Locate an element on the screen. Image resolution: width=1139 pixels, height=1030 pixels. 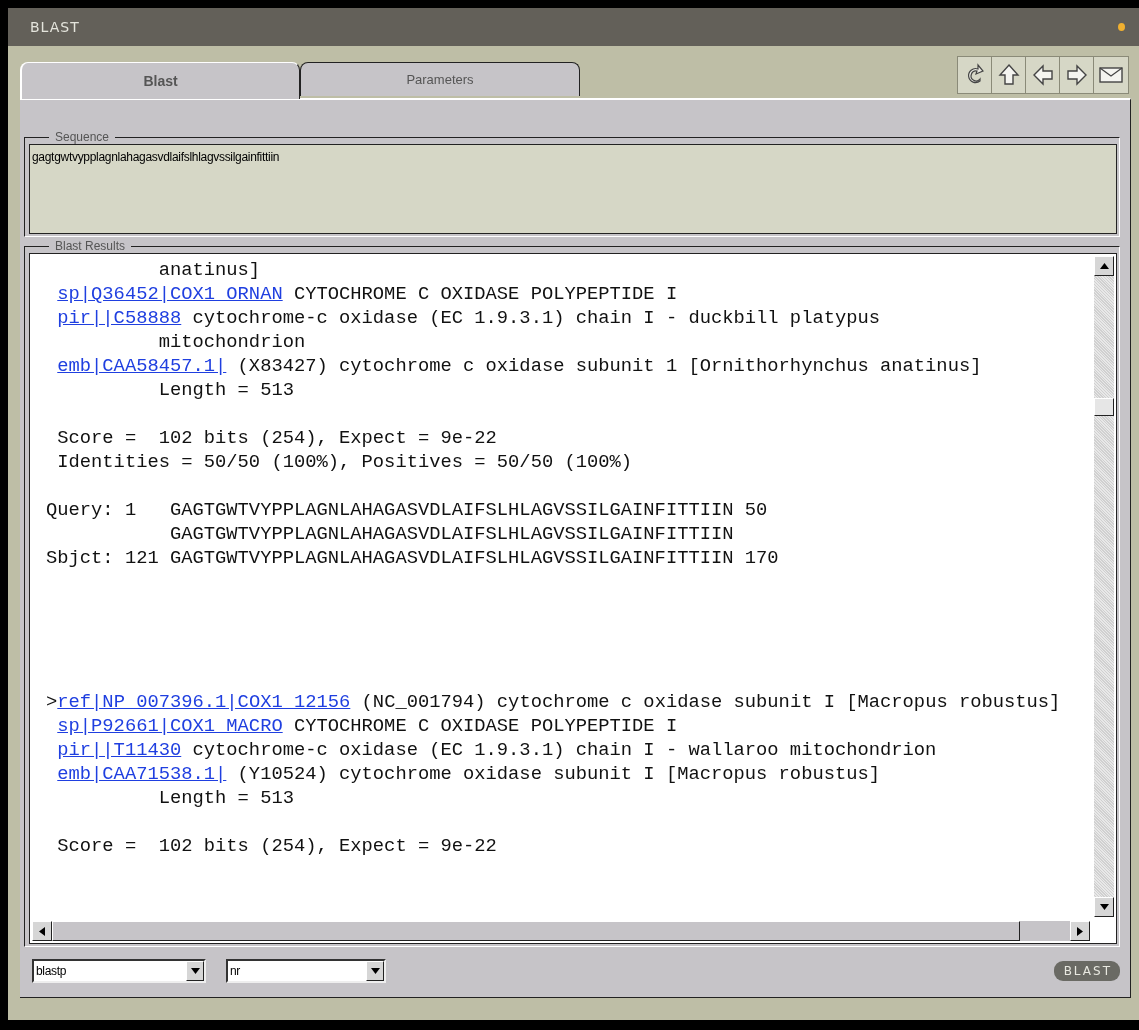
result-text: cytochrome-c oxidase (EC 1.9.3.1) chain I - wallaroo mitochondrion is located at coordinates (564, 750).